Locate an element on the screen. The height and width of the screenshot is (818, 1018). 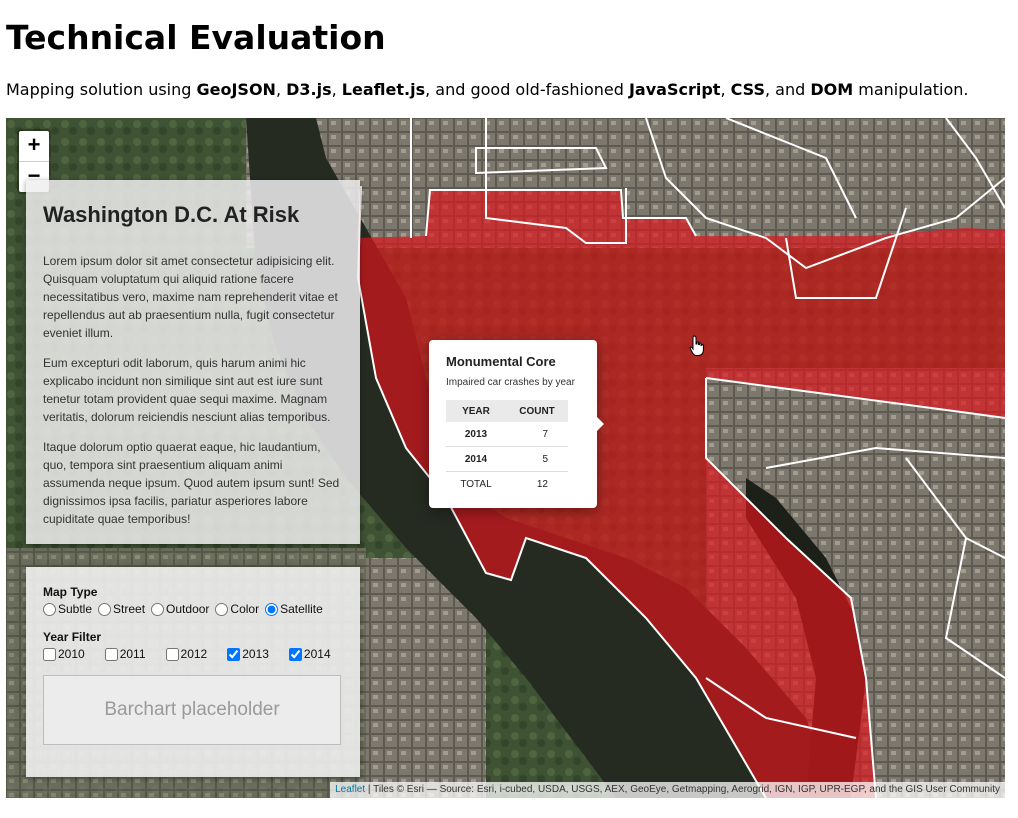
map-type-subtle: Subtle is located at coordinates (67, 609).